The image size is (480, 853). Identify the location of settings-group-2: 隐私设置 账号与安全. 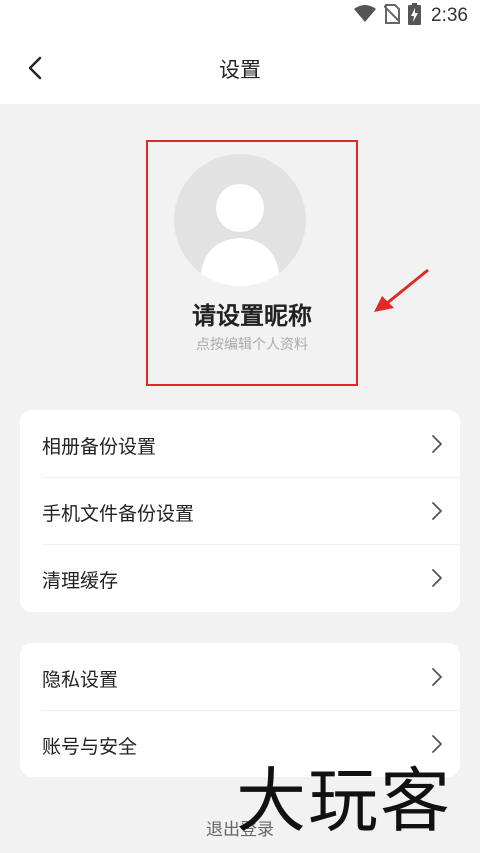
(240, 710).